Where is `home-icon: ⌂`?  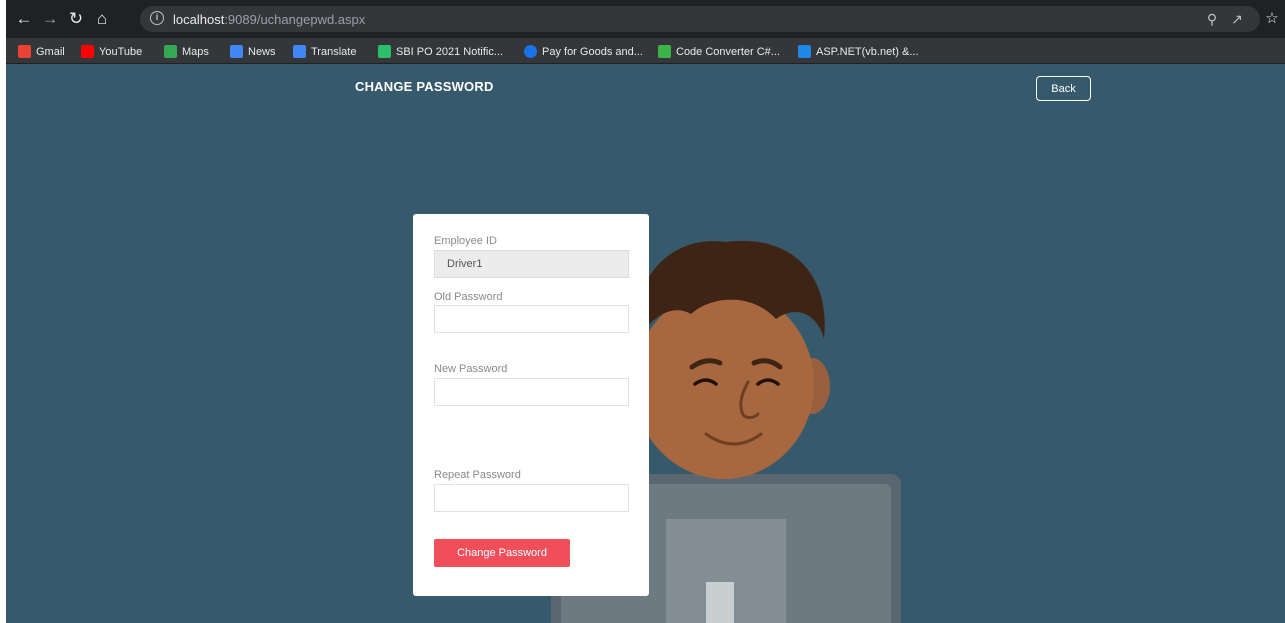
home-icon: ⌂ is located at coordinates (102, 19).